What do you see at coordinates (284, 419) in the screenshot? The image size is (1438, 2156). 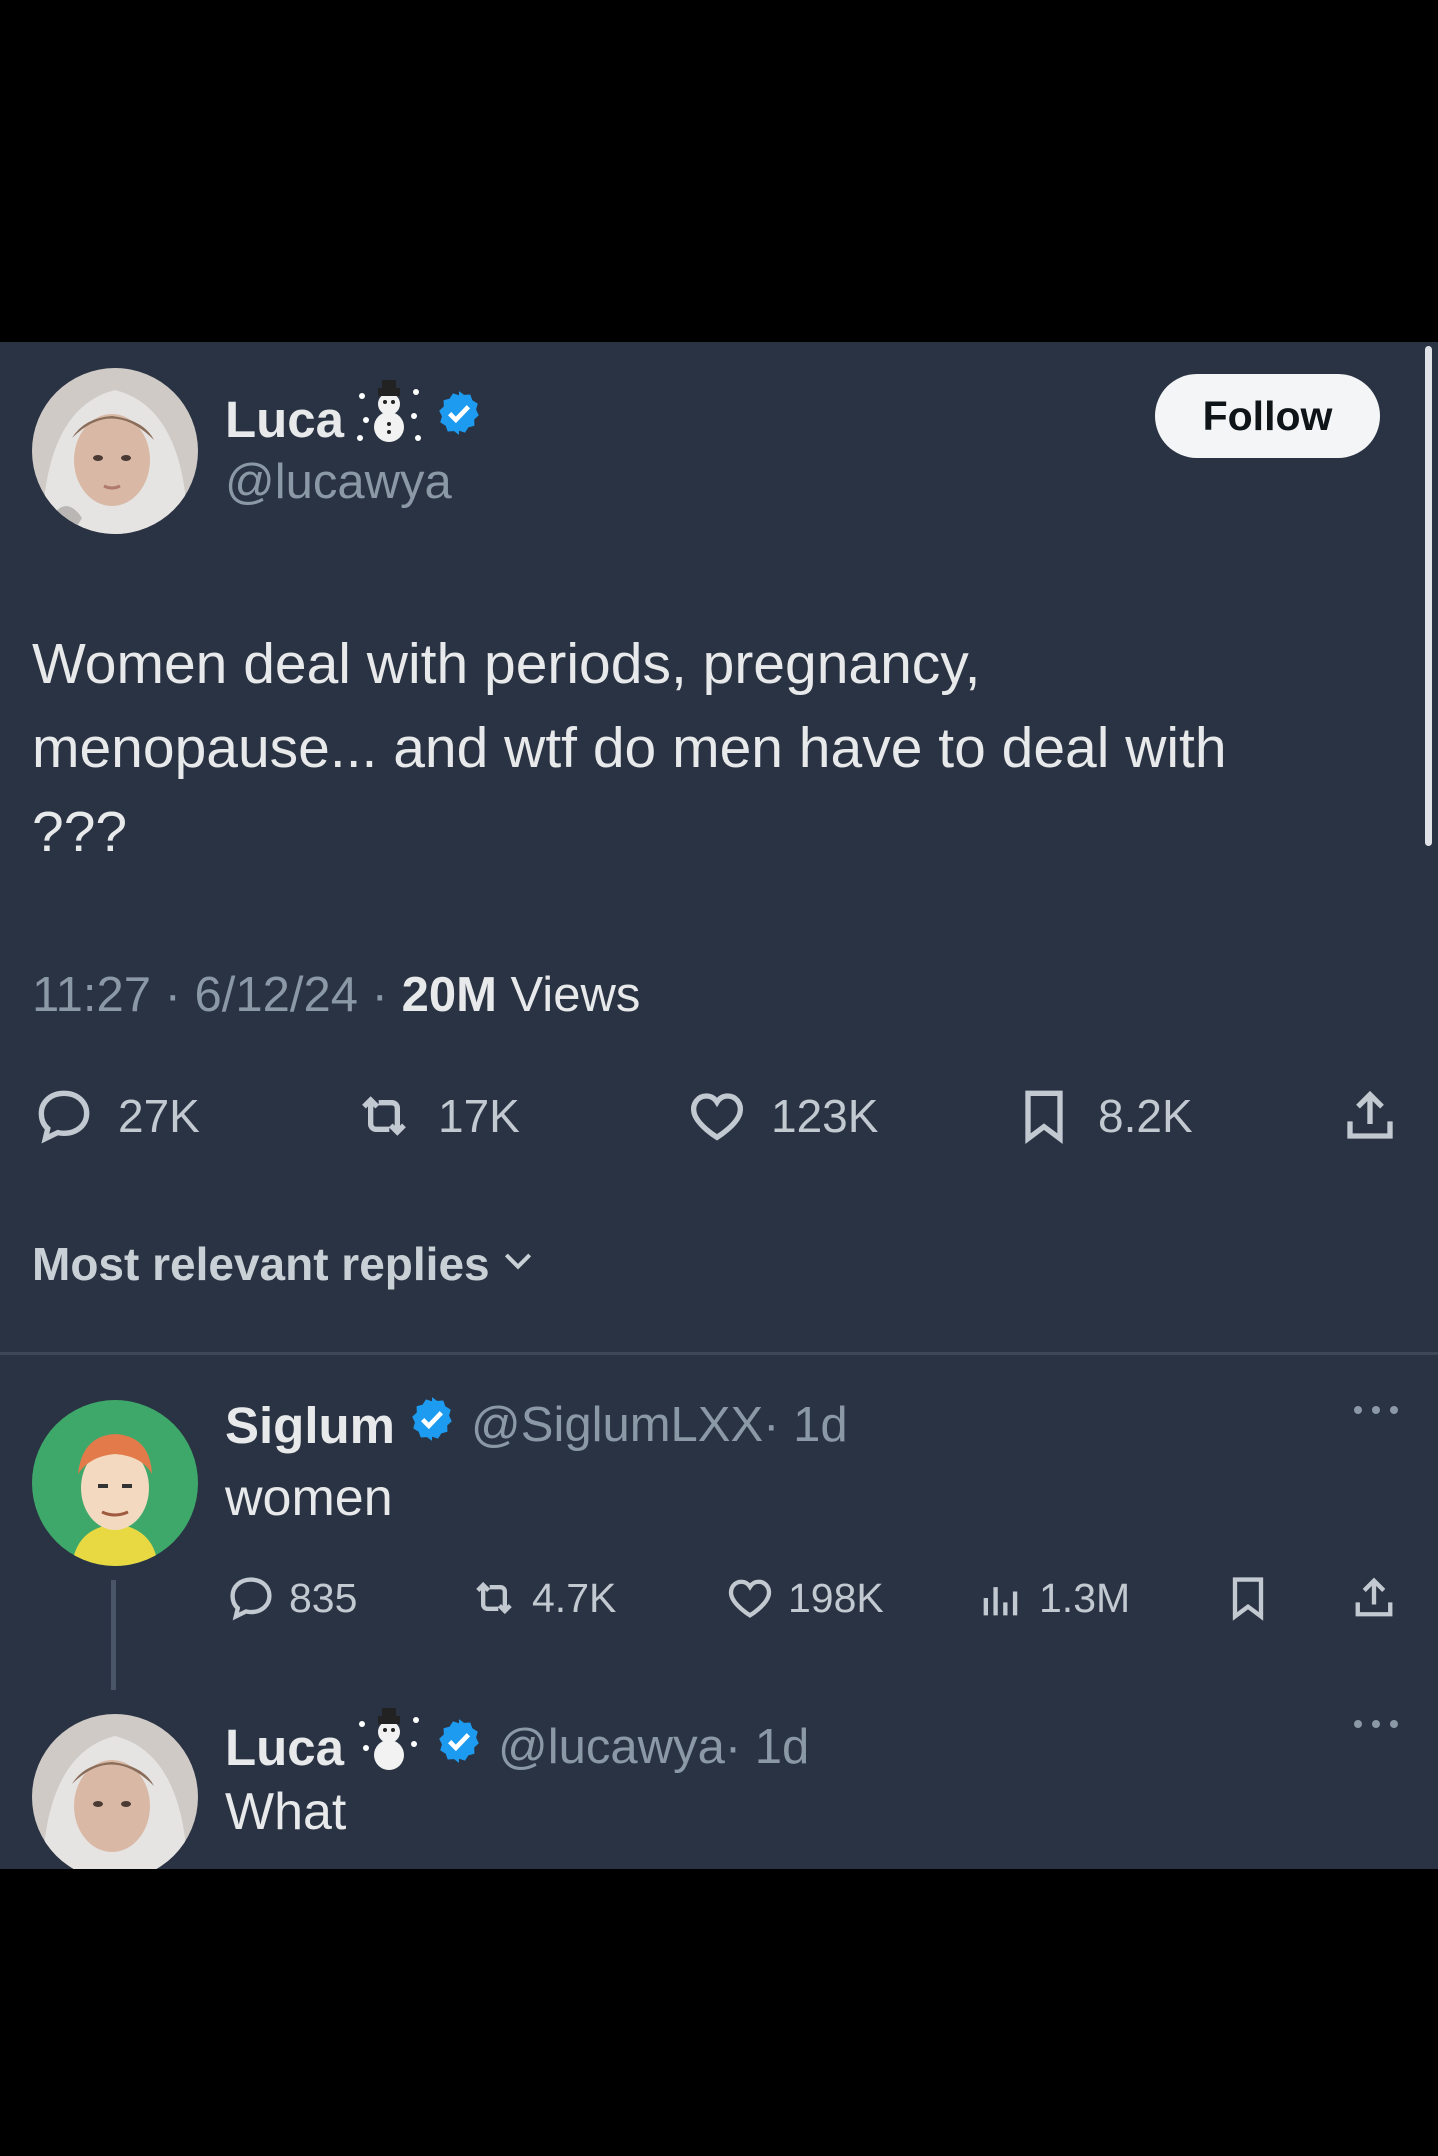 I see `author-name: Luca` at bounding box center [284, 419].